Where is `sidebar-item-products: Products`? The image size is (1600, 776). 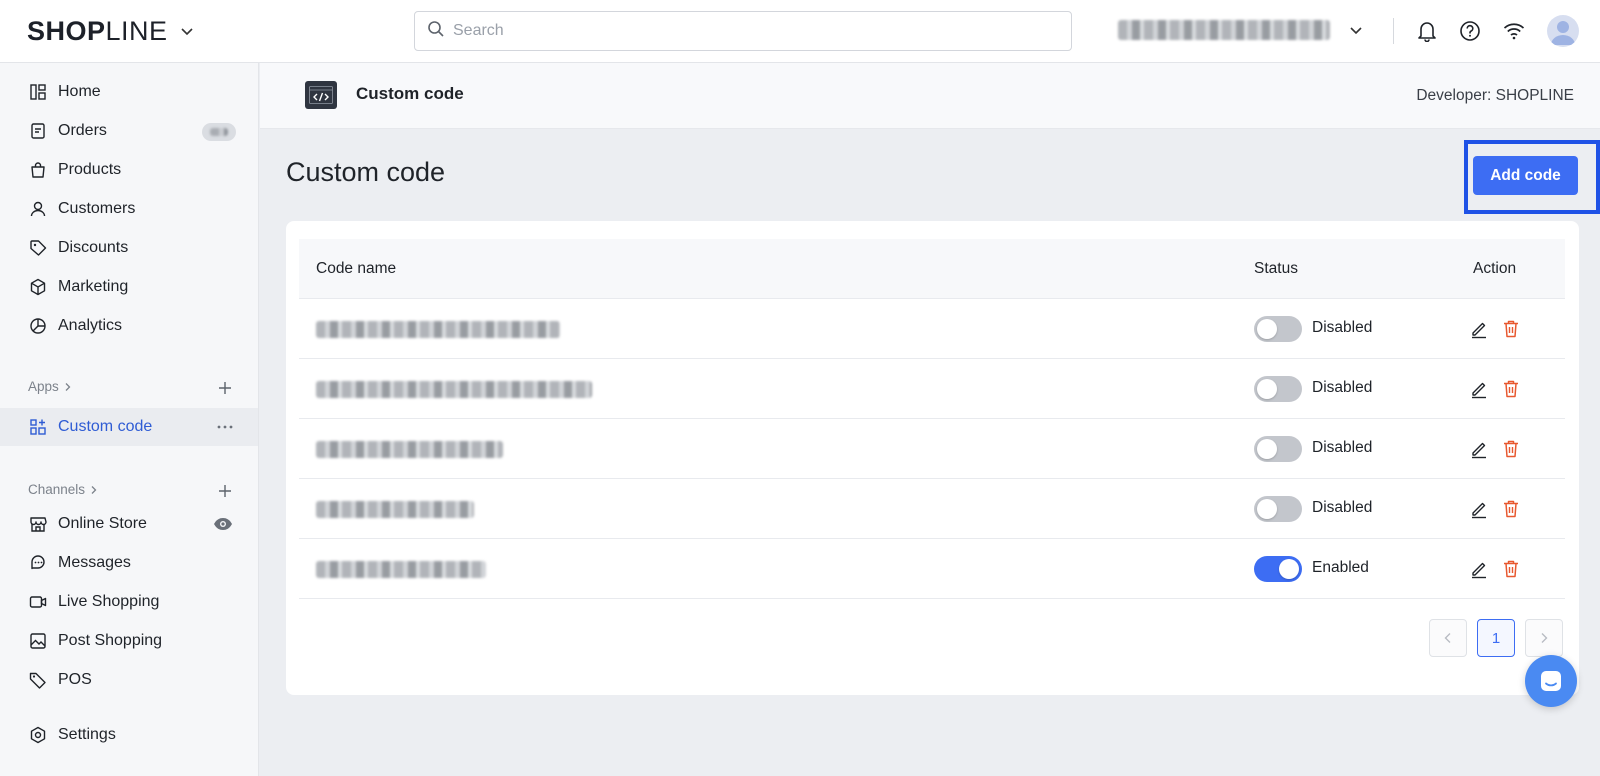
sidebar-item-products: Products is located at coordinates (129, 170).